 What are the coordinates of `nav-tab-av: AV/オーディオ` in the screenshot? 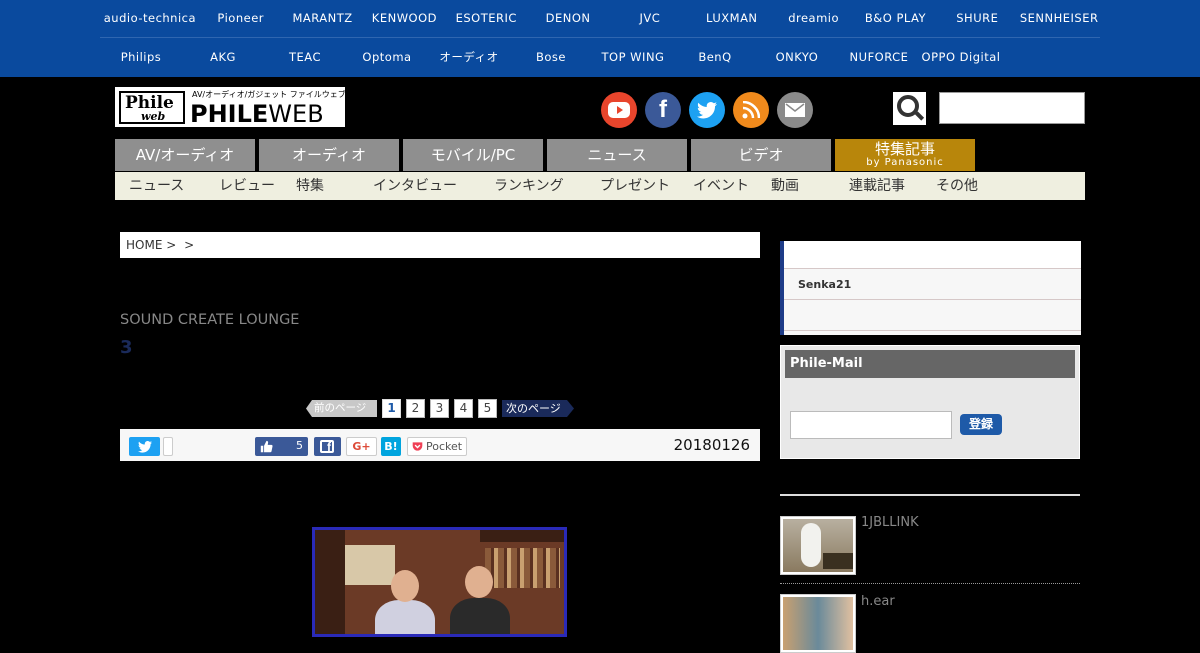 It's located at (185, 155).